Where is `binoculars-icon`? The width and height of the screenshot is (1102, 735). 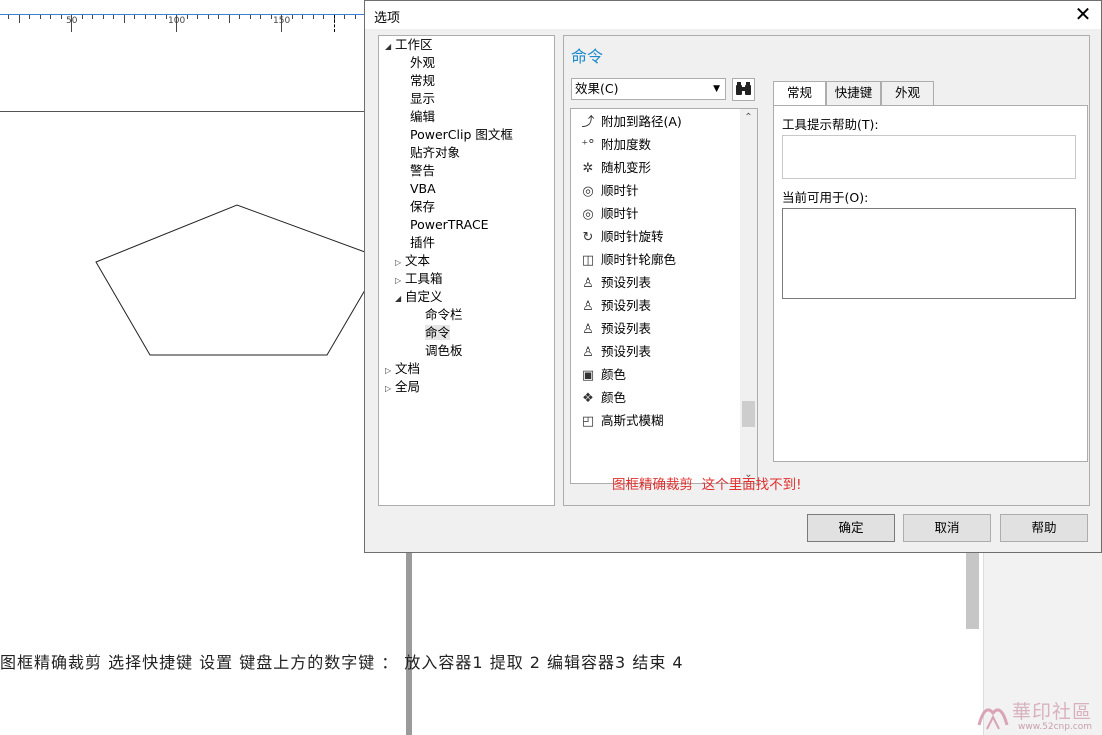 binoculars-icon is located at coordinates (743, 88).